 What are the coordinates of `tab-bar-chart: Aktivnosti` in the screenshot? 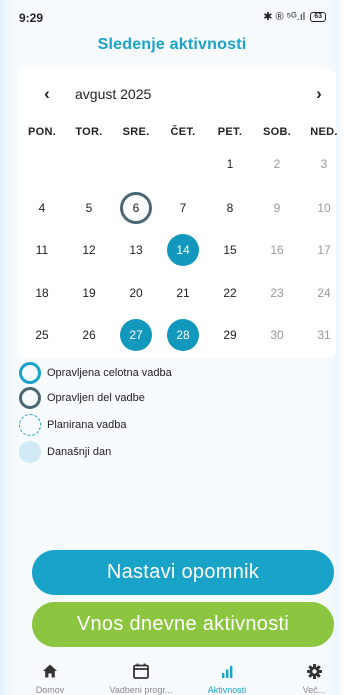 It's located at (227, 677).